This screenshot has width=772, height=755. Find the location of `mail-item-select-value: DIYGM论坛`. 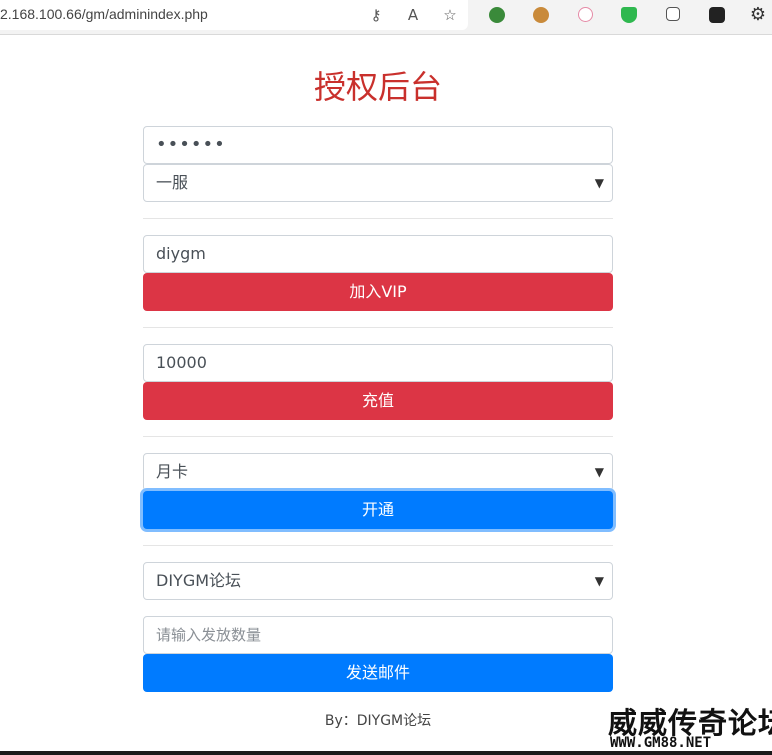

mail-item-select-value: DIYGM论坛 is located at coordinates (199, 580).